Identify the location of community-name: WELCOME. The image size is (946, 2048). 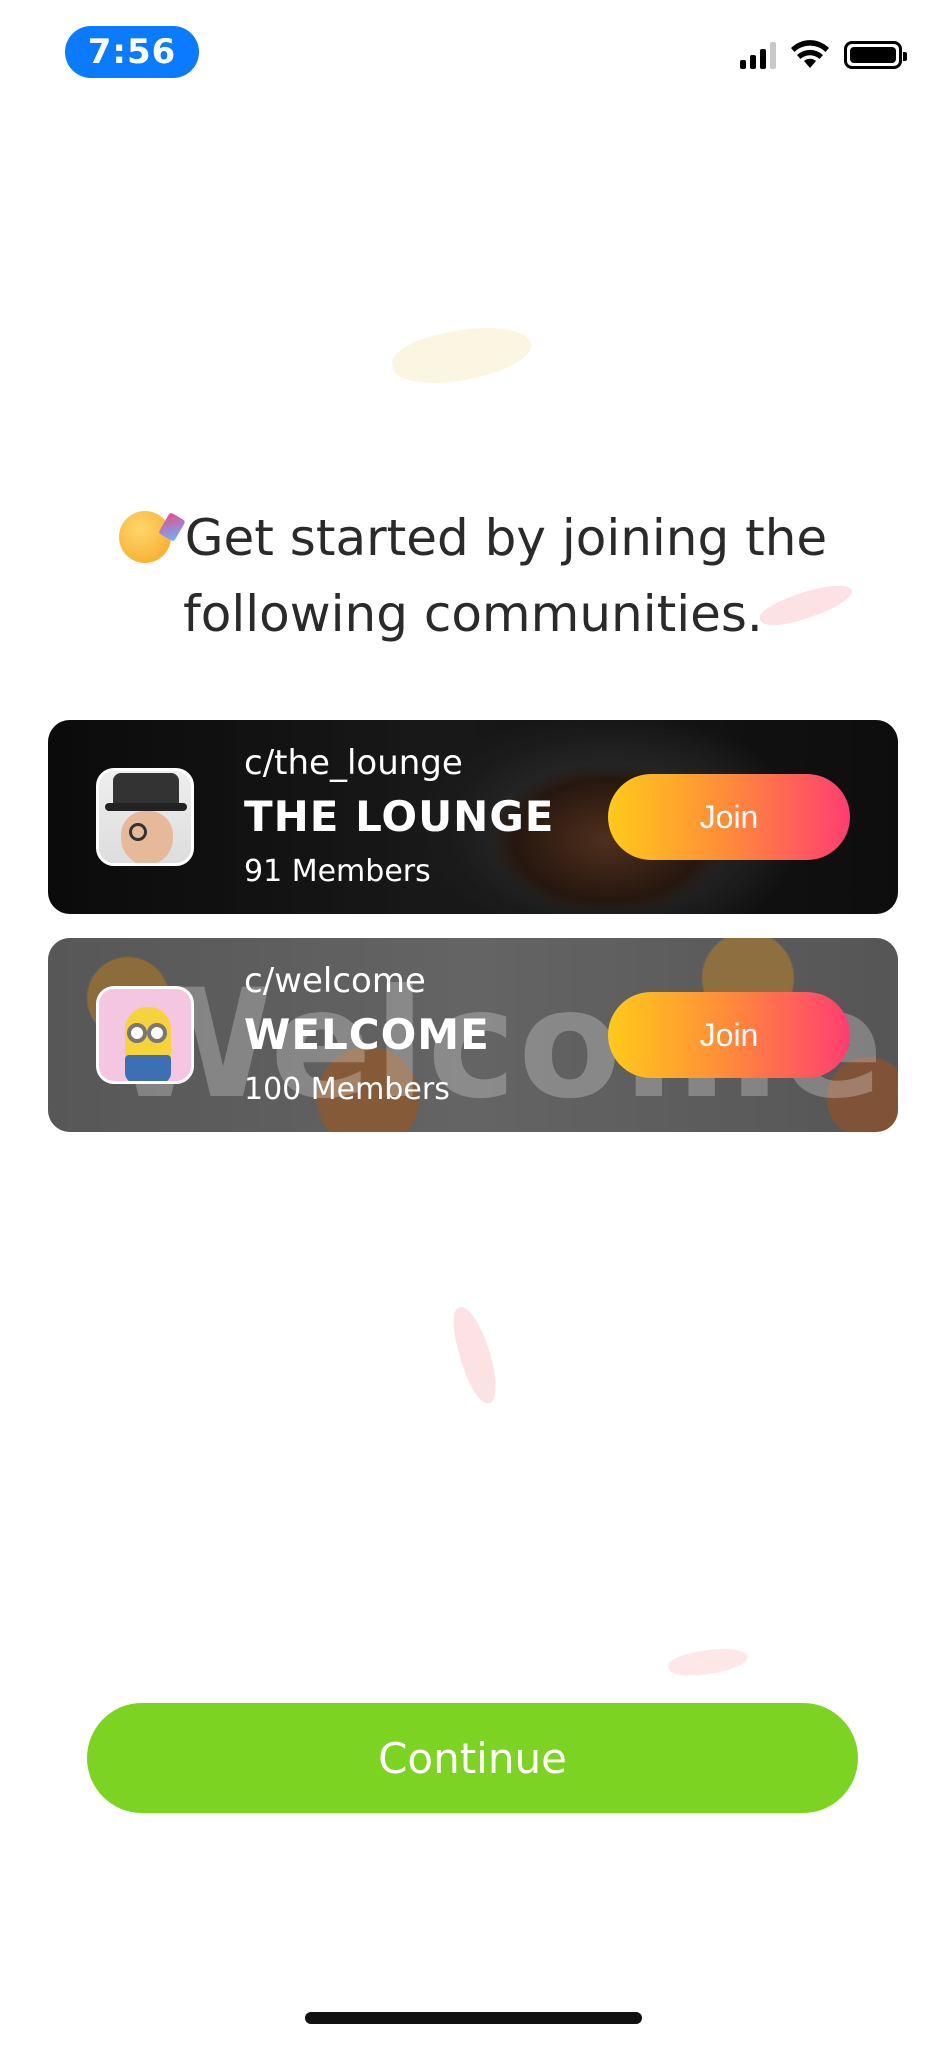
(367, 1034).